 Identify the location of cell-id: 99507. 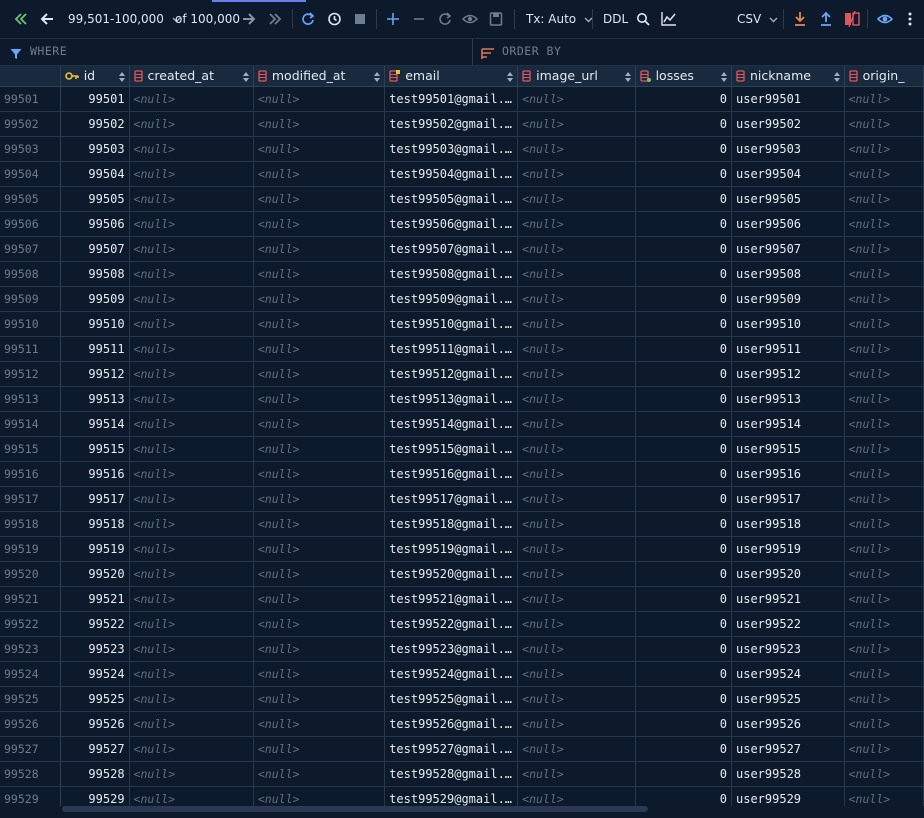
(95, 249).